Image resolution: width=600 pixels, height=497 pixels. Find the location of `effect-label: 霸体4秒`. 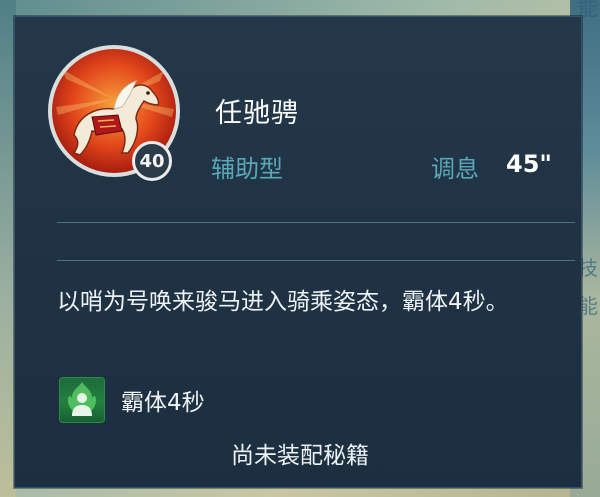

effect-label: 霸体4秒 is located at coordinates (163, 403).